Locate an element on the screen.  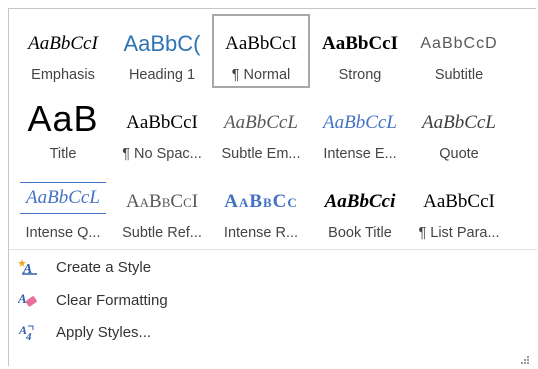
style-label: Subtitle is located at coordinates (459, 75).